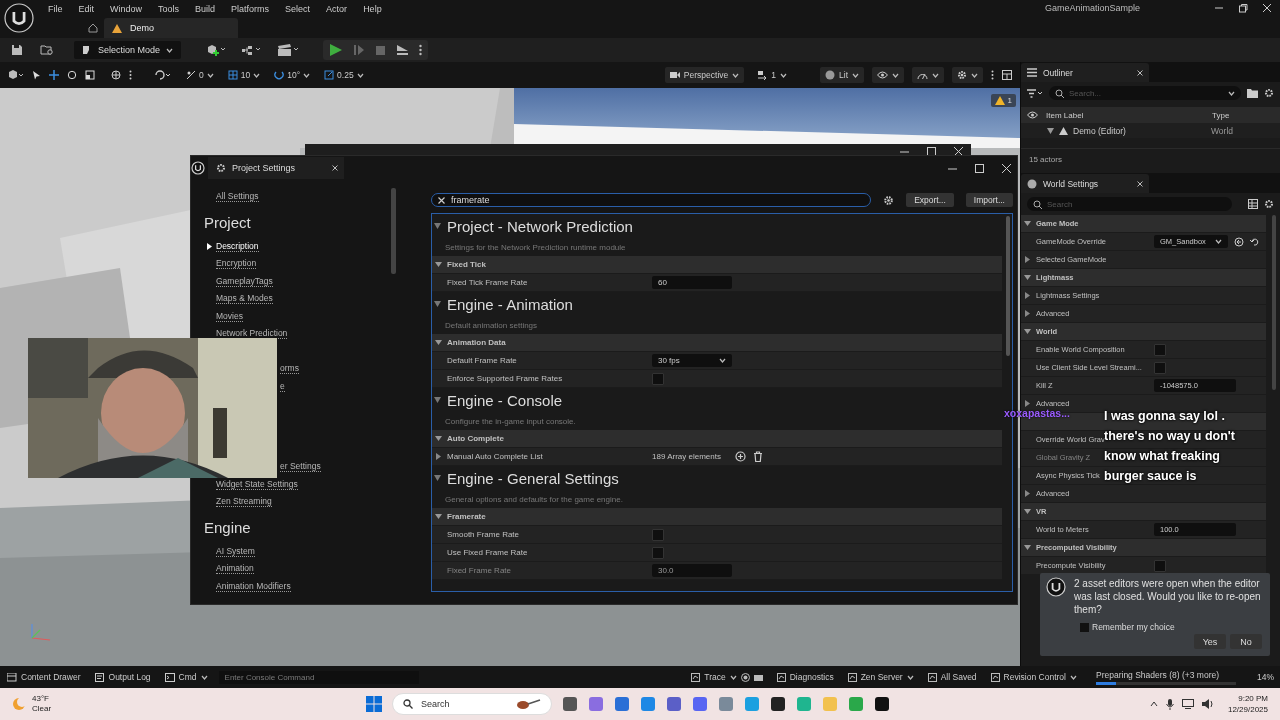 The width and height of the screenshot is (1280, 720). Describe the element at coordinates (128, 50) in the screenshot. I see `selection-mode-button: Selection Mode` at that location.